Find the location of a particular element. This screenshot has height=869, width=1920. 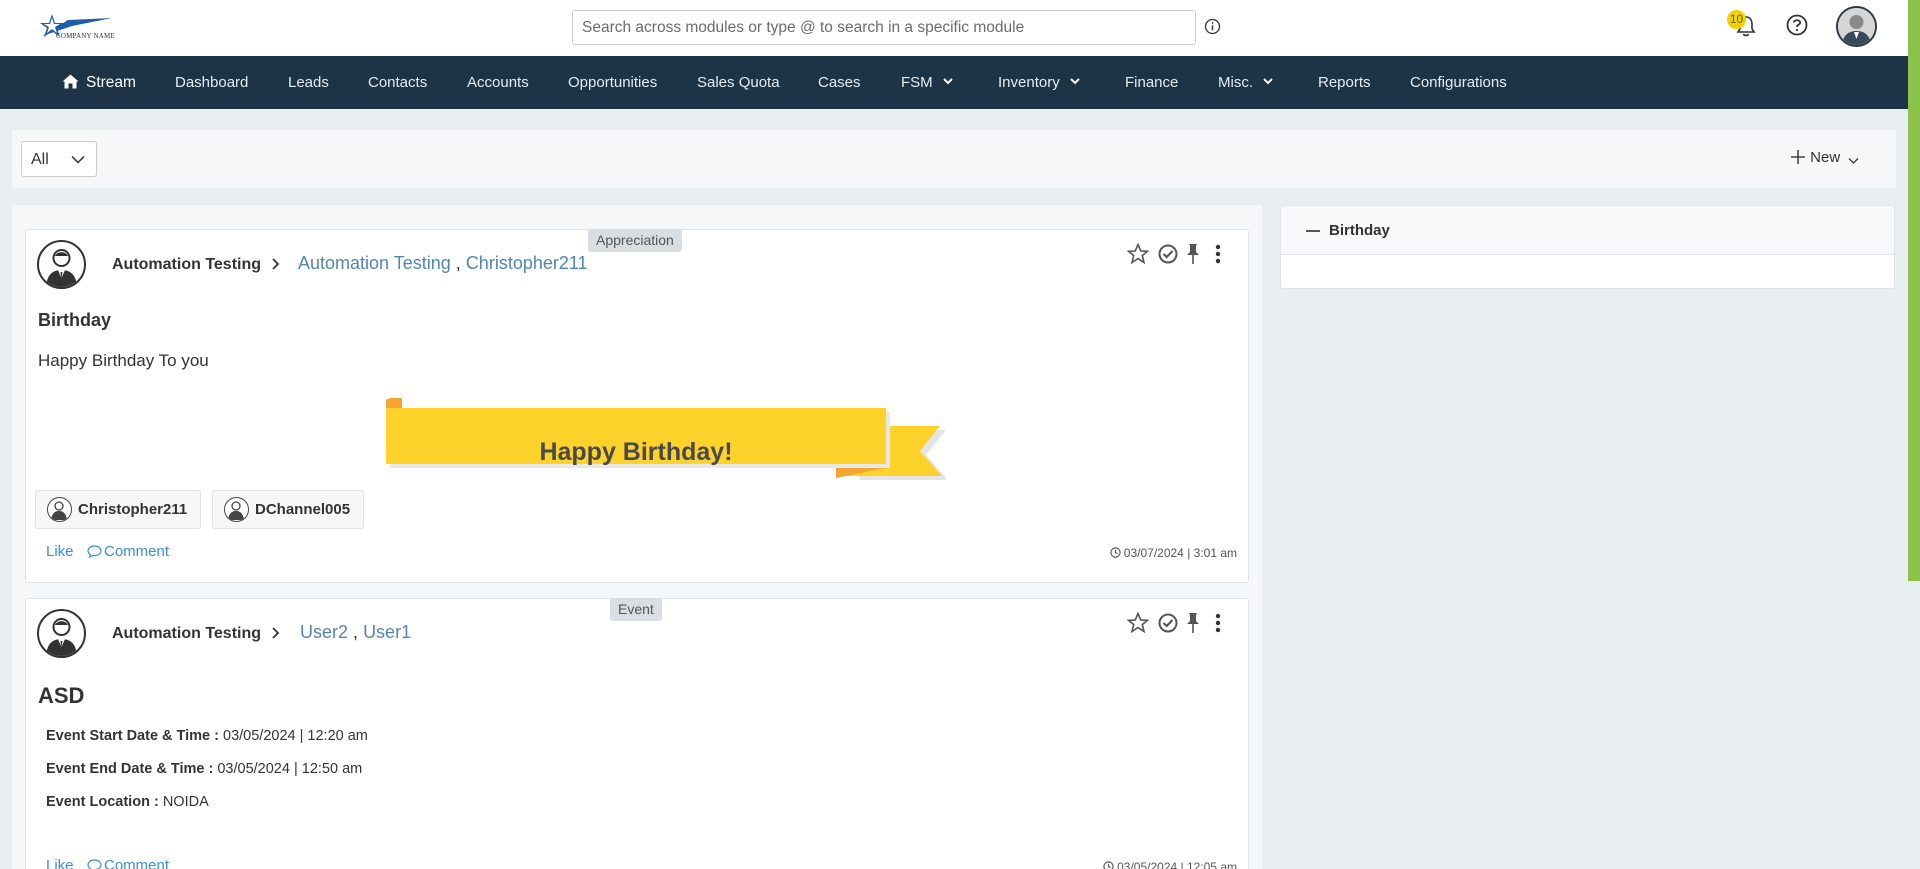

recipient-link: Automation Testing is located at coordinates (374, 263).